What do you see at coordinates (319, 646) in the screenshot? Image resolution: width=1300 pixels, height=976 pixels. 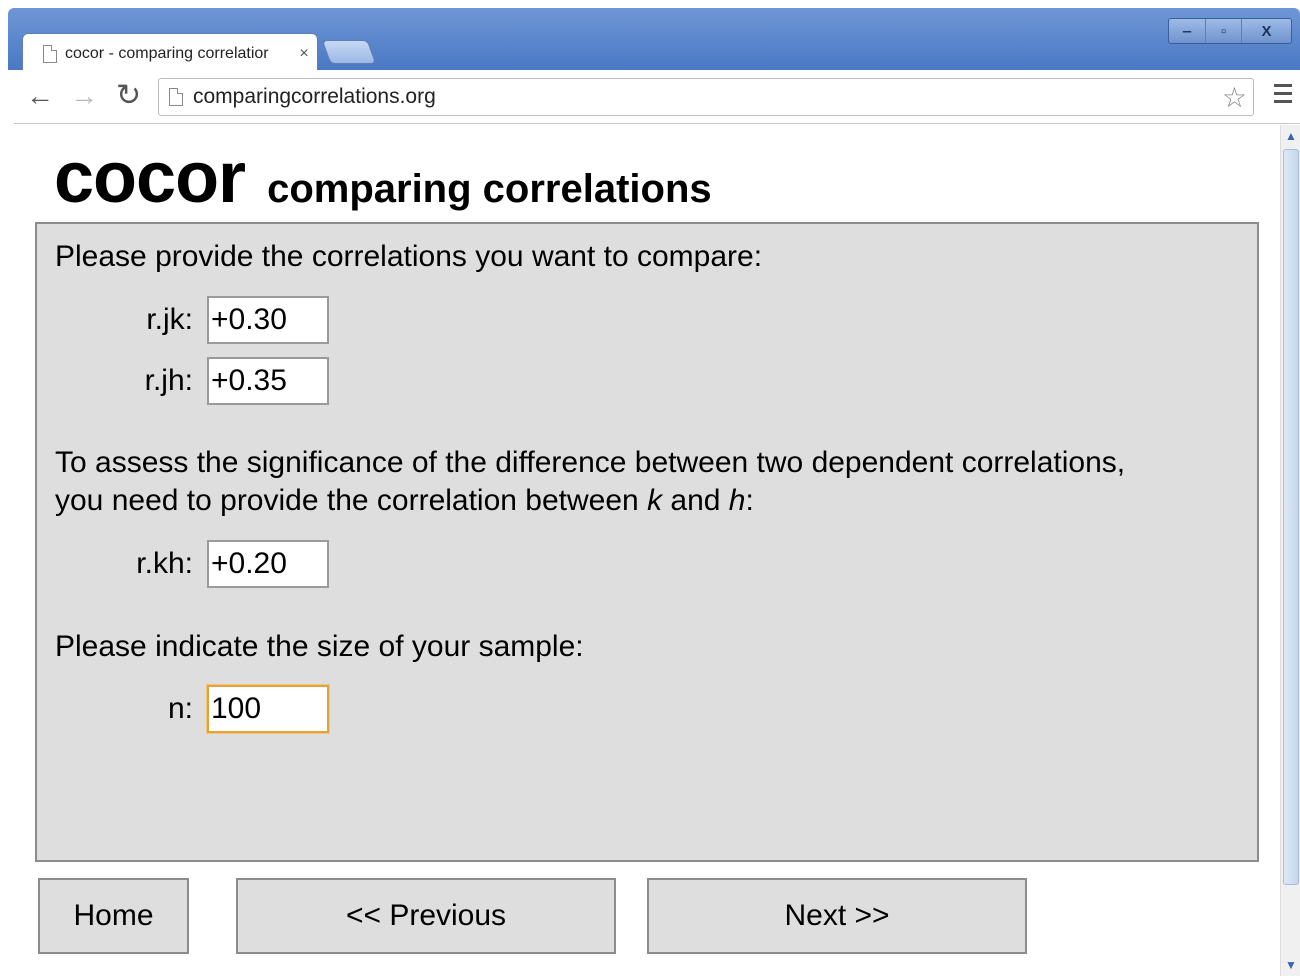 I see `sample-size-text: Please indicate the size of your sample:` at bounding box center [319, 646].